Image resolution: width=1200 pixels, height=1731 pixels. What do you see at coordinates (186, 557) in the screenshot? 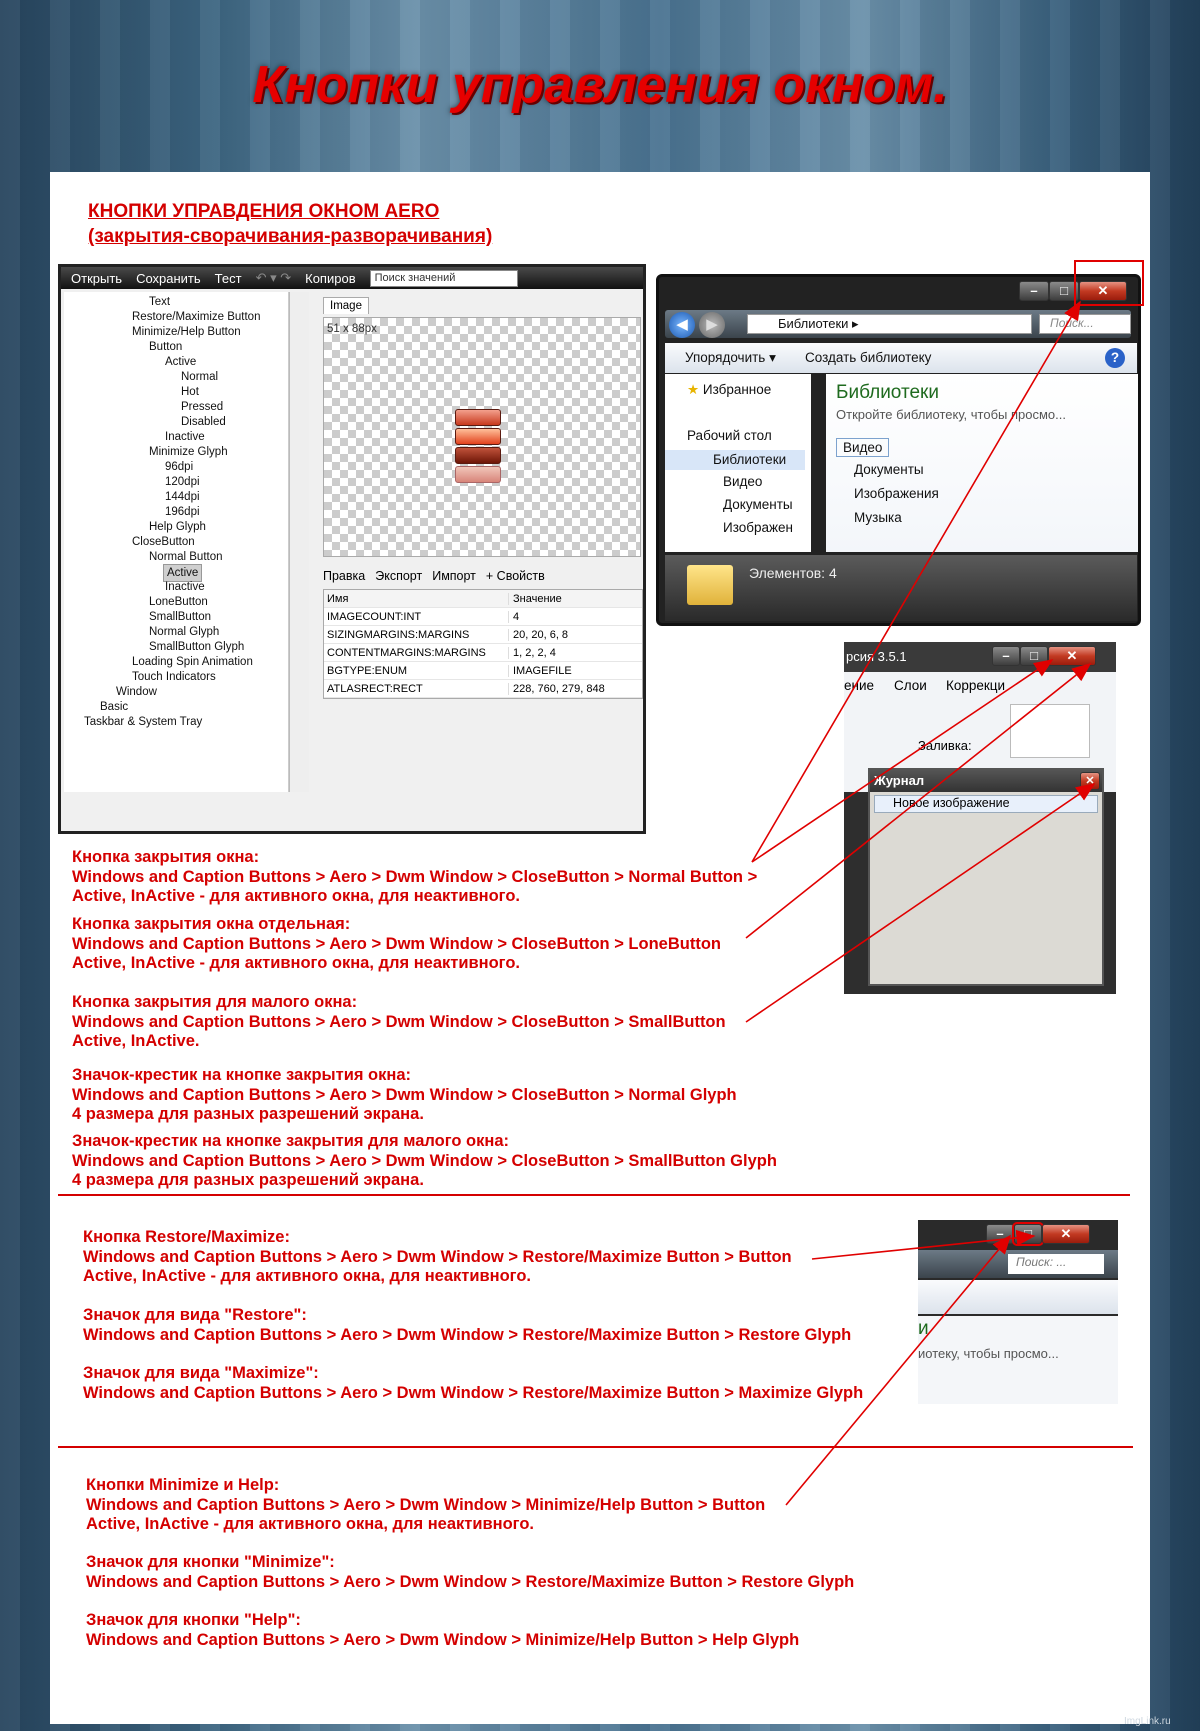
I see `tree-item: Normal Button` at bounding box center [186, 557].